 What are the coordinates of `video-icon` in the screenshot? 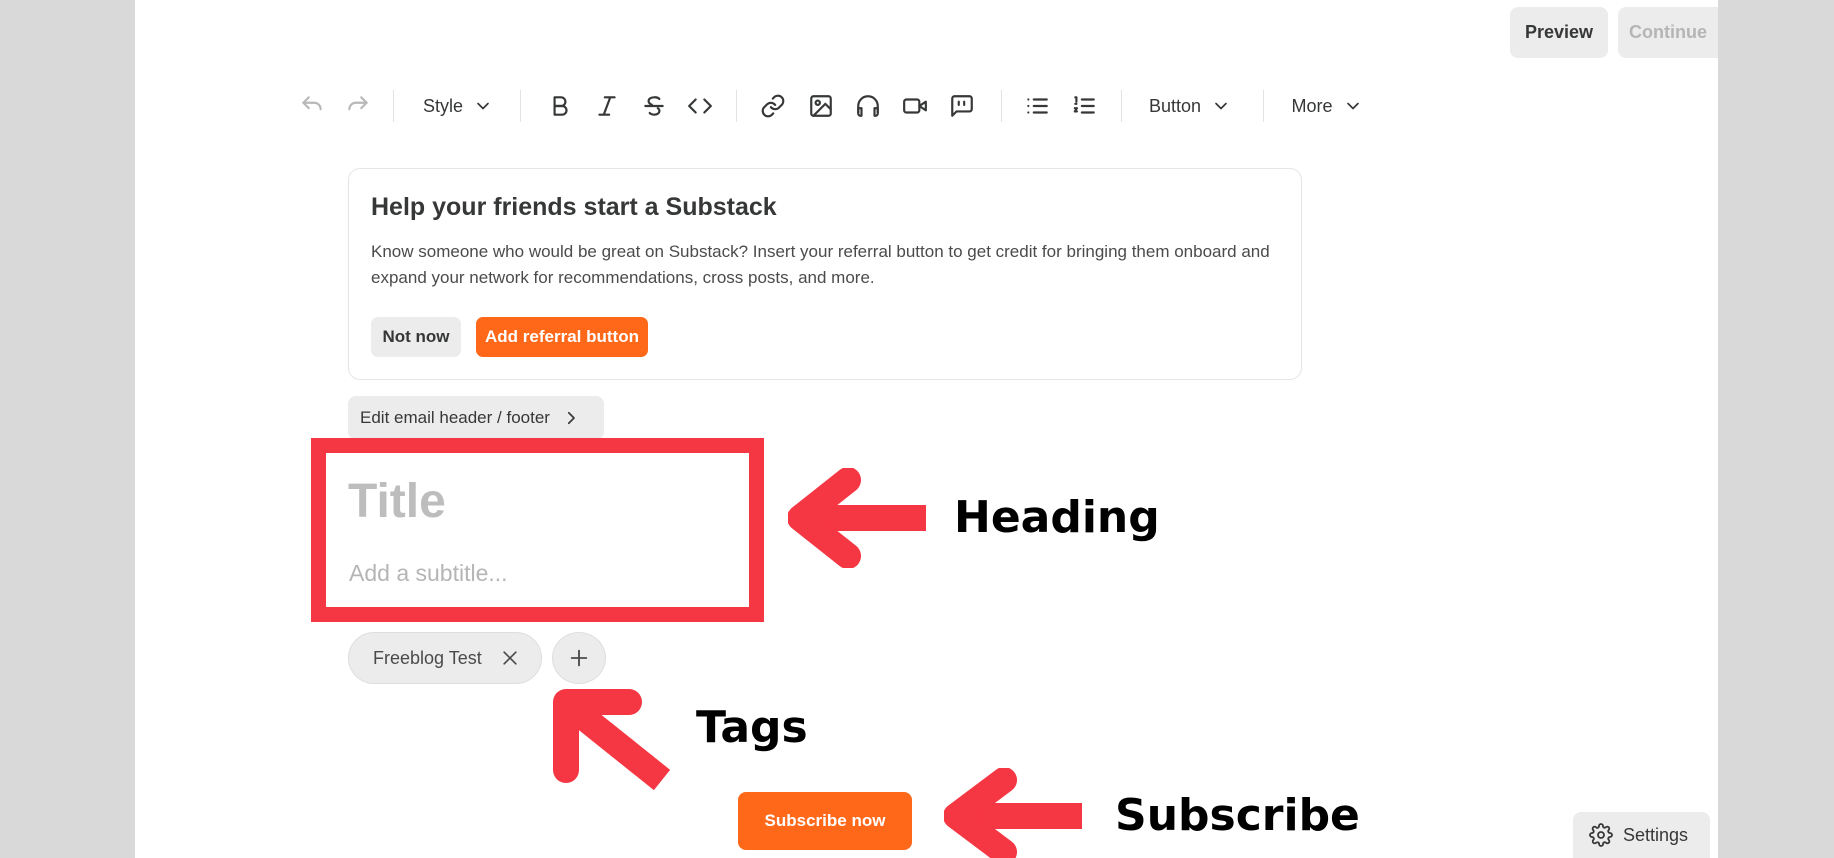 It's located at (915, 106).